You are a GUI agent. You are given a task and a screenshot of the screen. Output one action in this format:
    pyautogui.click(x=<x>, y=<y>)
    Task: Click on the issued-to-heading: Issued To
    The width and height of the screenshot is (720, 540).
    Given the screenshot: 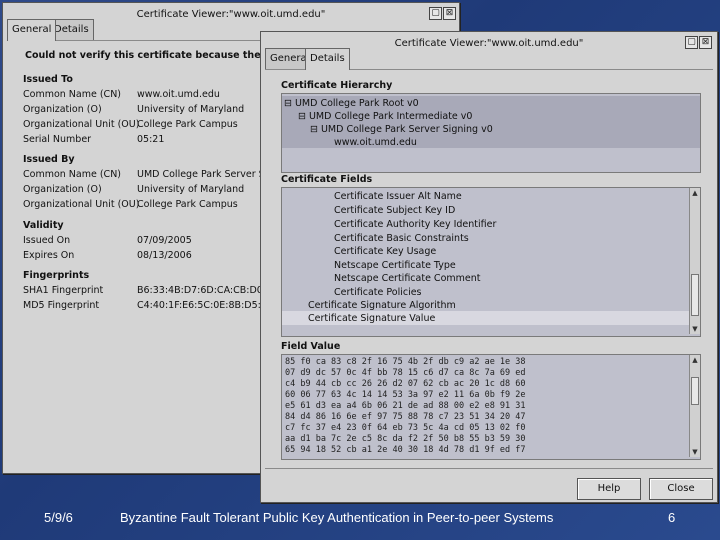 What is the action you would take?
    pyautogui.click(x=48, y=79)
    